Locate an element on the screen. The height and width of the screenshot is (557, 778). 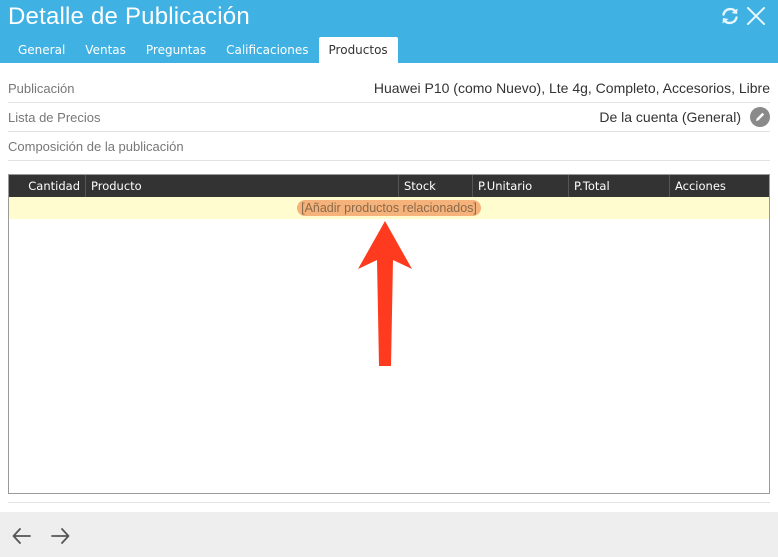
lista-precios-row: Lista de Precios De la cuenta (General) is located at coordinates (389, 117).